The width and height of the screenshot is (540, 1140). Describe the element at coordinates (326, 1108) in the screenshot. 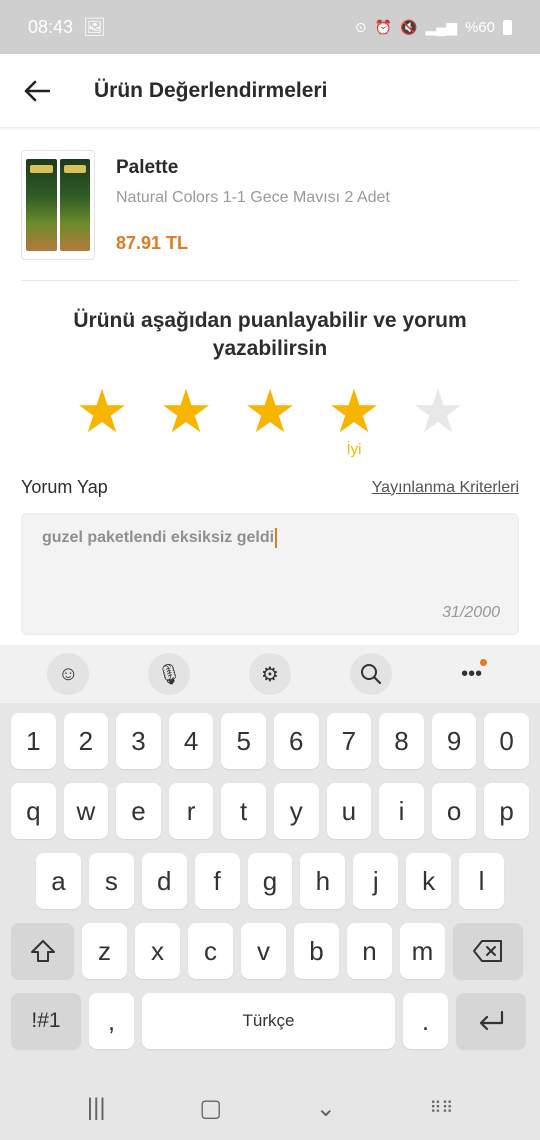

I see `hide-keyboard-icon: ⌄` at that location.